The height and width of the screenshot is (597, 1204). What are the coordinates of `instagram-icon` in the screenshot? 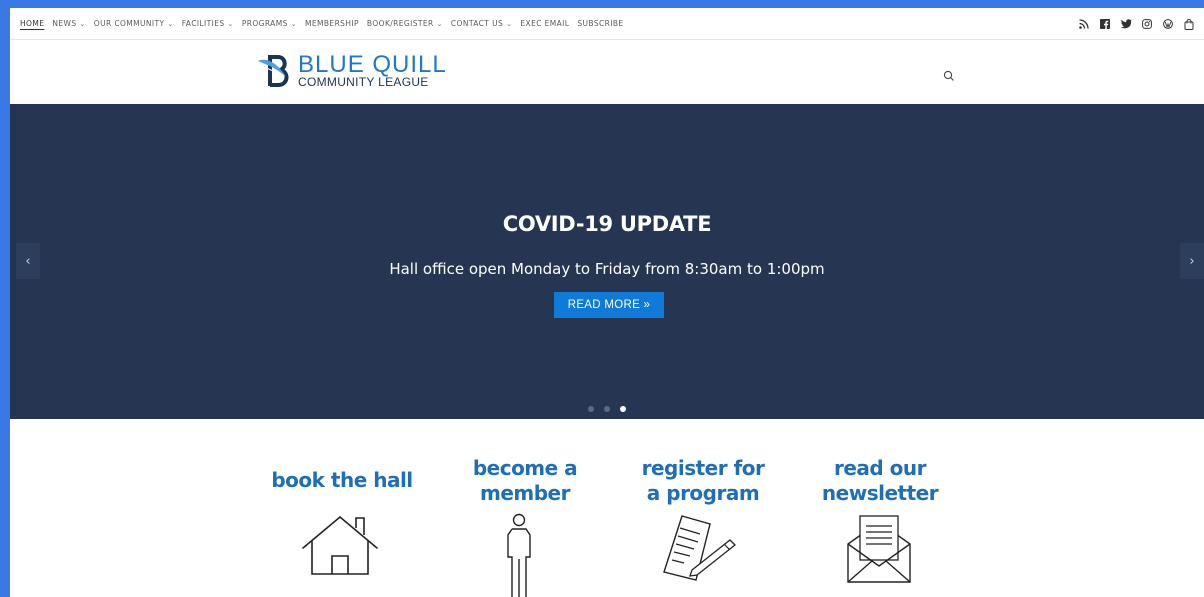 It's located at (1147, 24).